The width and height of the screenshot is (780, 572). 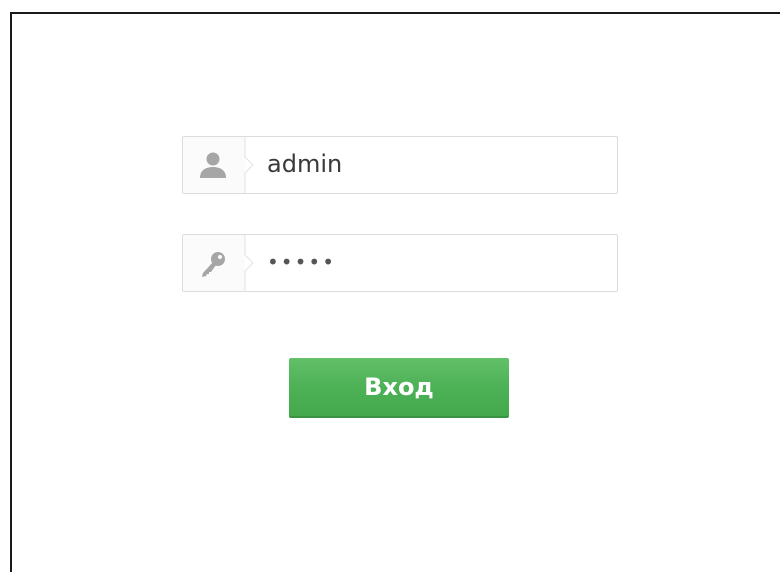 What do you see at coordinates (304, 165) in the screenshot?
I see `username-value: admin` at bounding box center [304, 165].